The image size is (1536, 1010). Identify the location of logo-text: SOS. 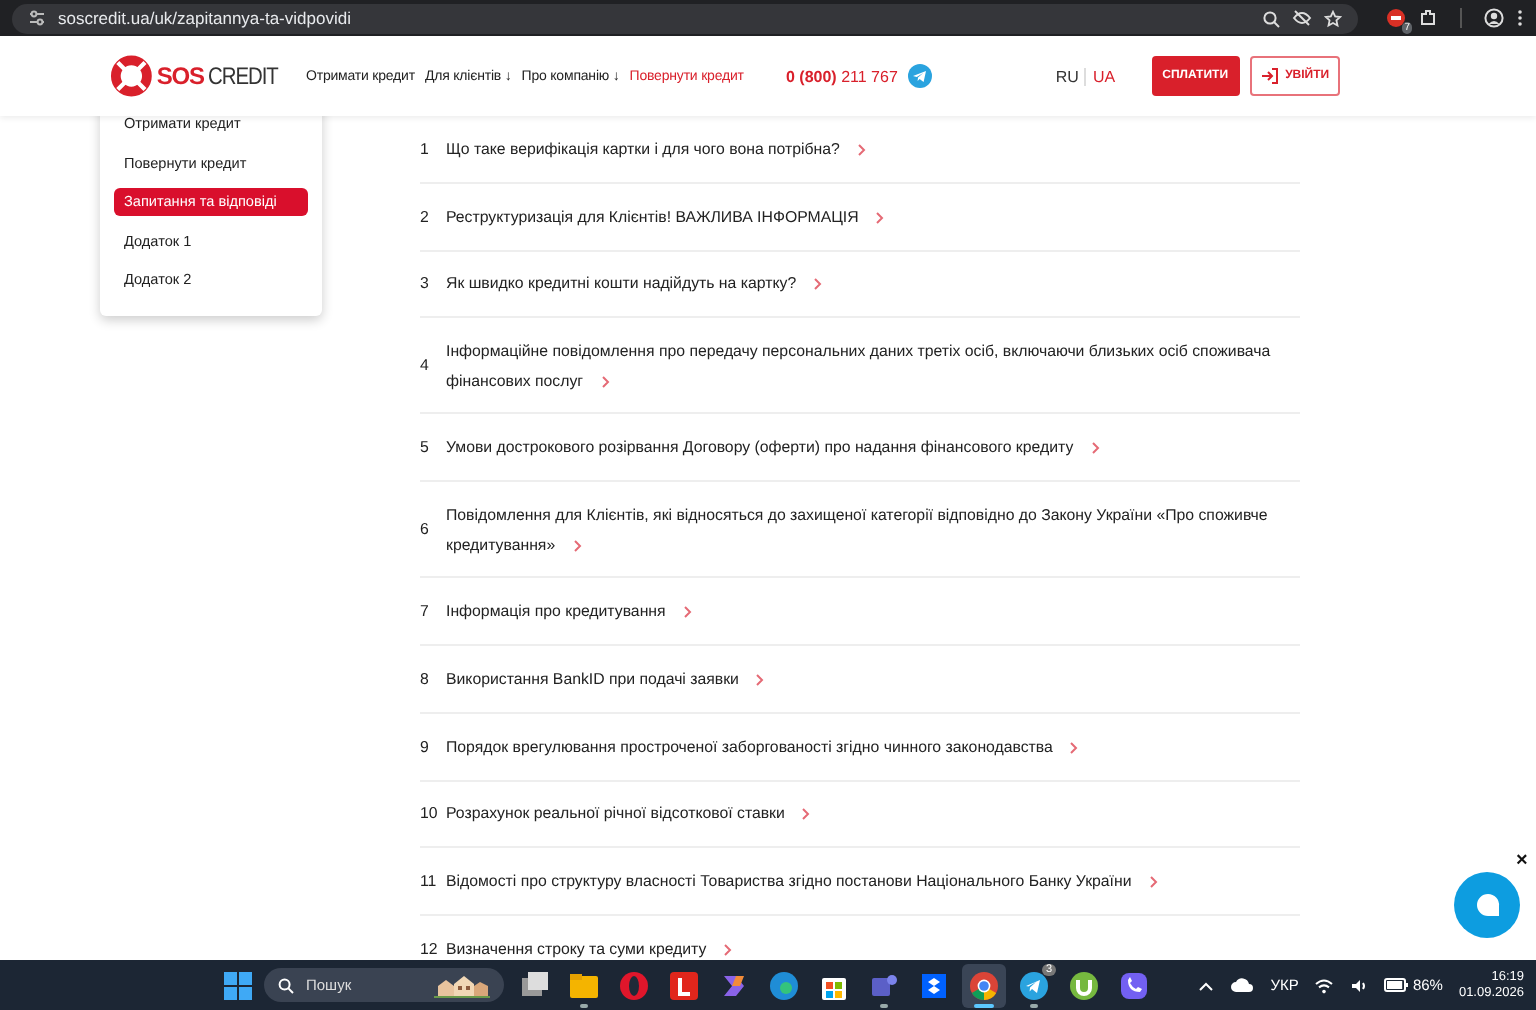
(180, 76).